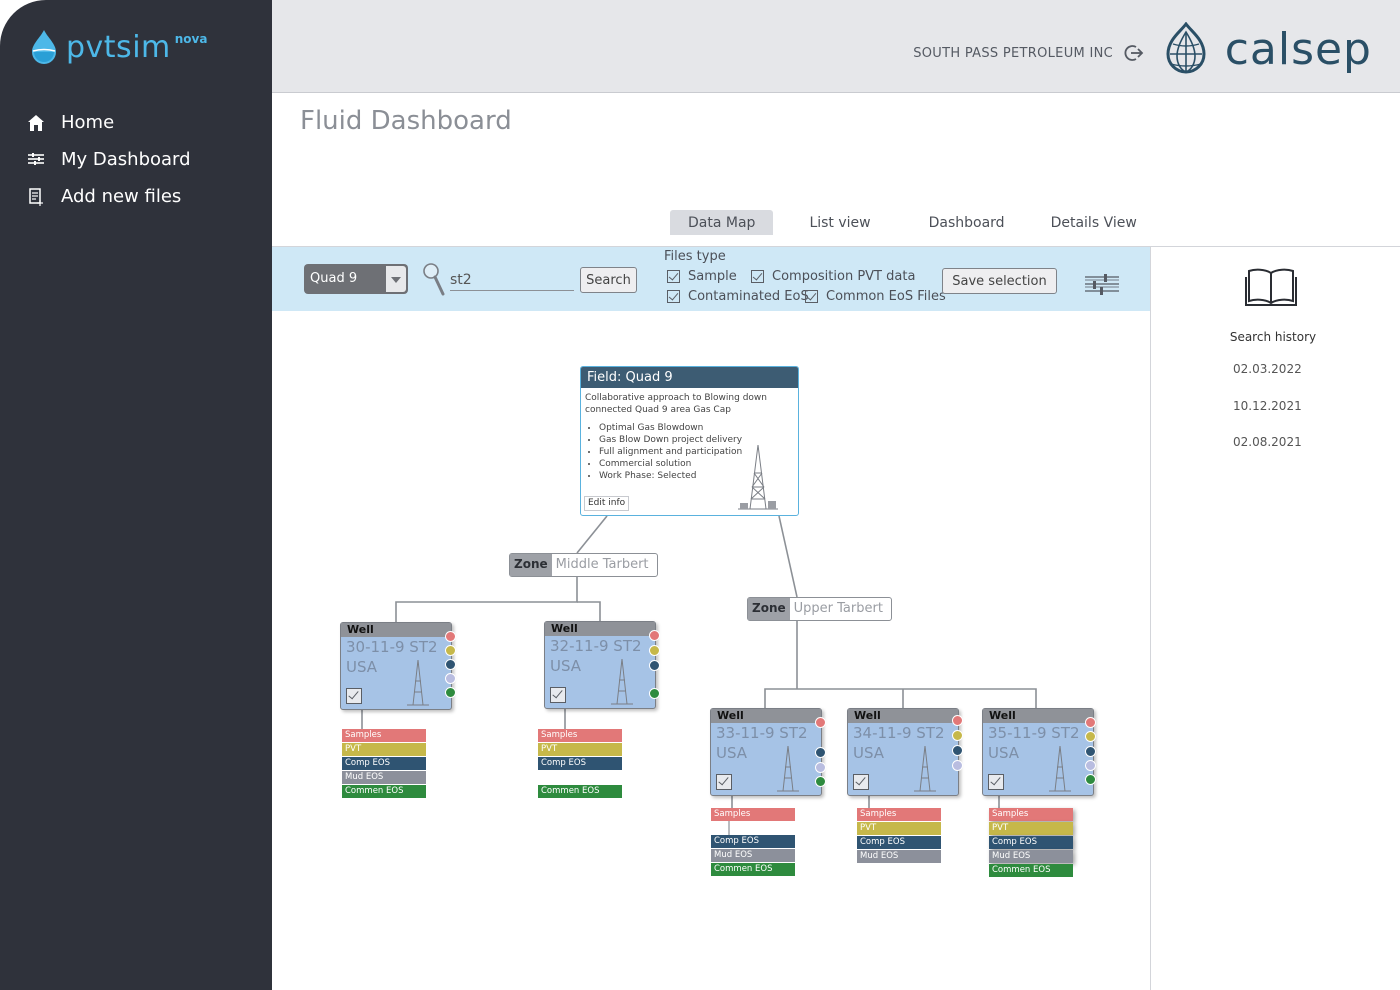  Describe the element at coordinates (905, 752) in the screenshot. I see `well-card: Well 34-11-9 ST2 USA` at that location.